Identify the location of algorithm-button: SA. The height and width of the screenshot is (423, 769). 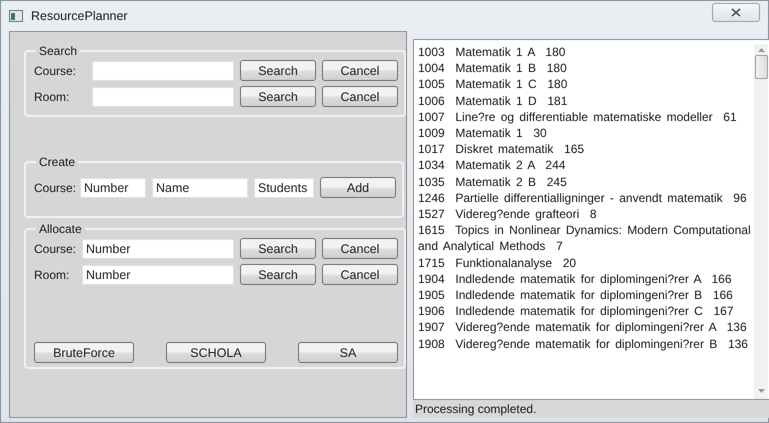
(348, 352).